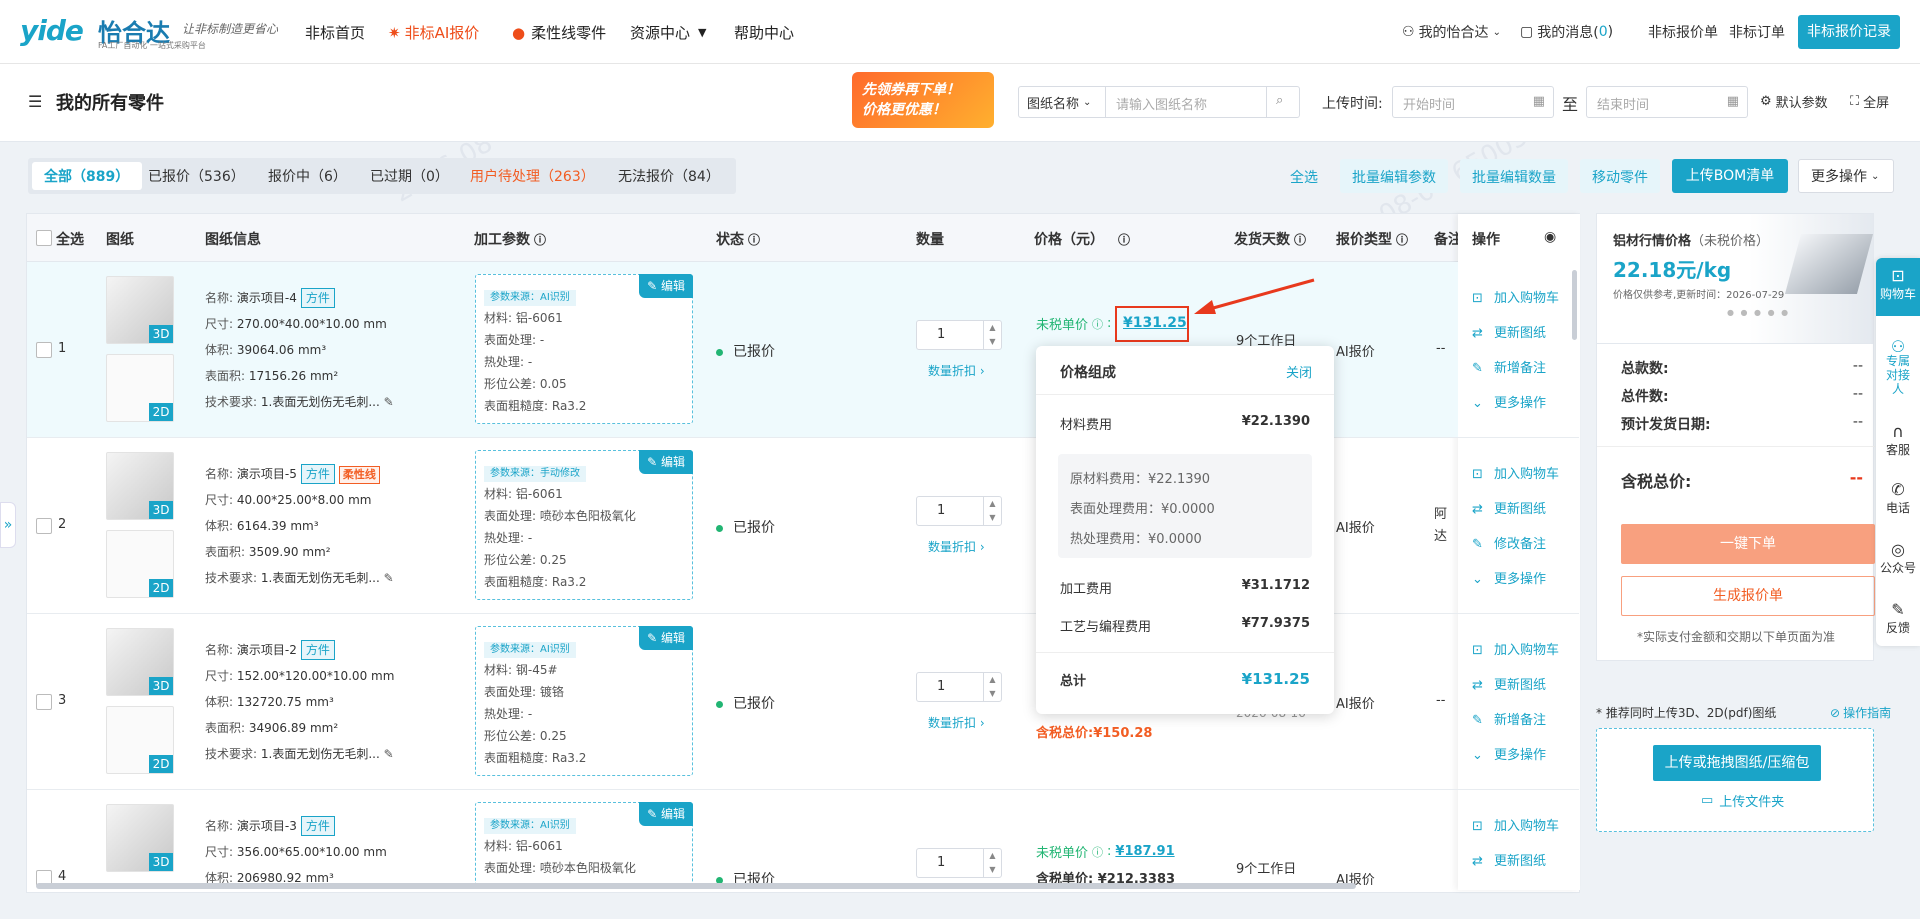  I want to click on search-input: 请输入图纸名称, so click(1186, 102).